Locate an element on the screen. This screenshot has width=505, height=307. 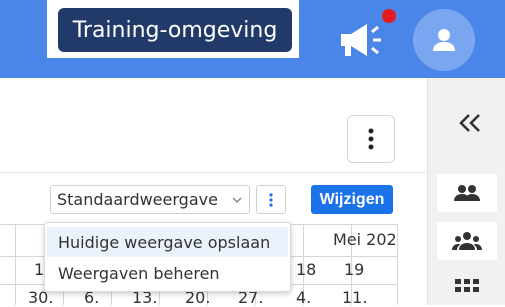
day-cell: 11. is located at coordinates (355, 297).